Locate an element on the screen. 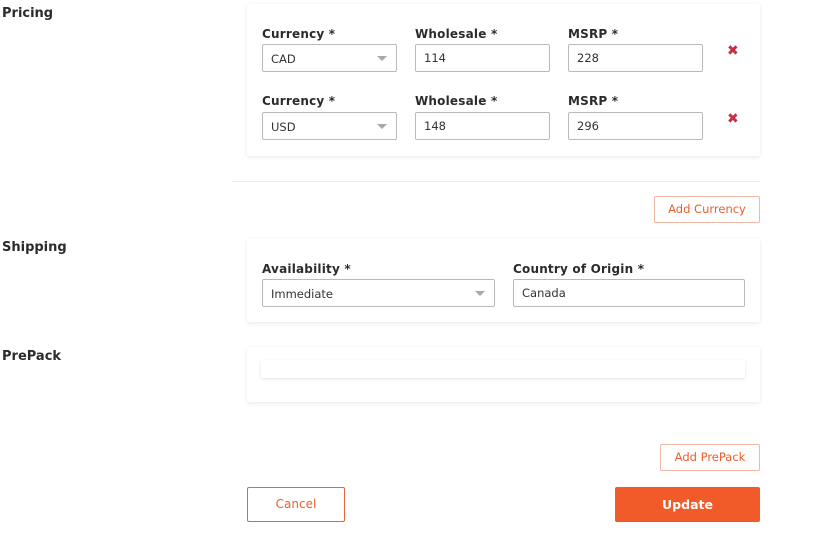  pricing-section-title: Pricing is located at coordinates (28, 13).